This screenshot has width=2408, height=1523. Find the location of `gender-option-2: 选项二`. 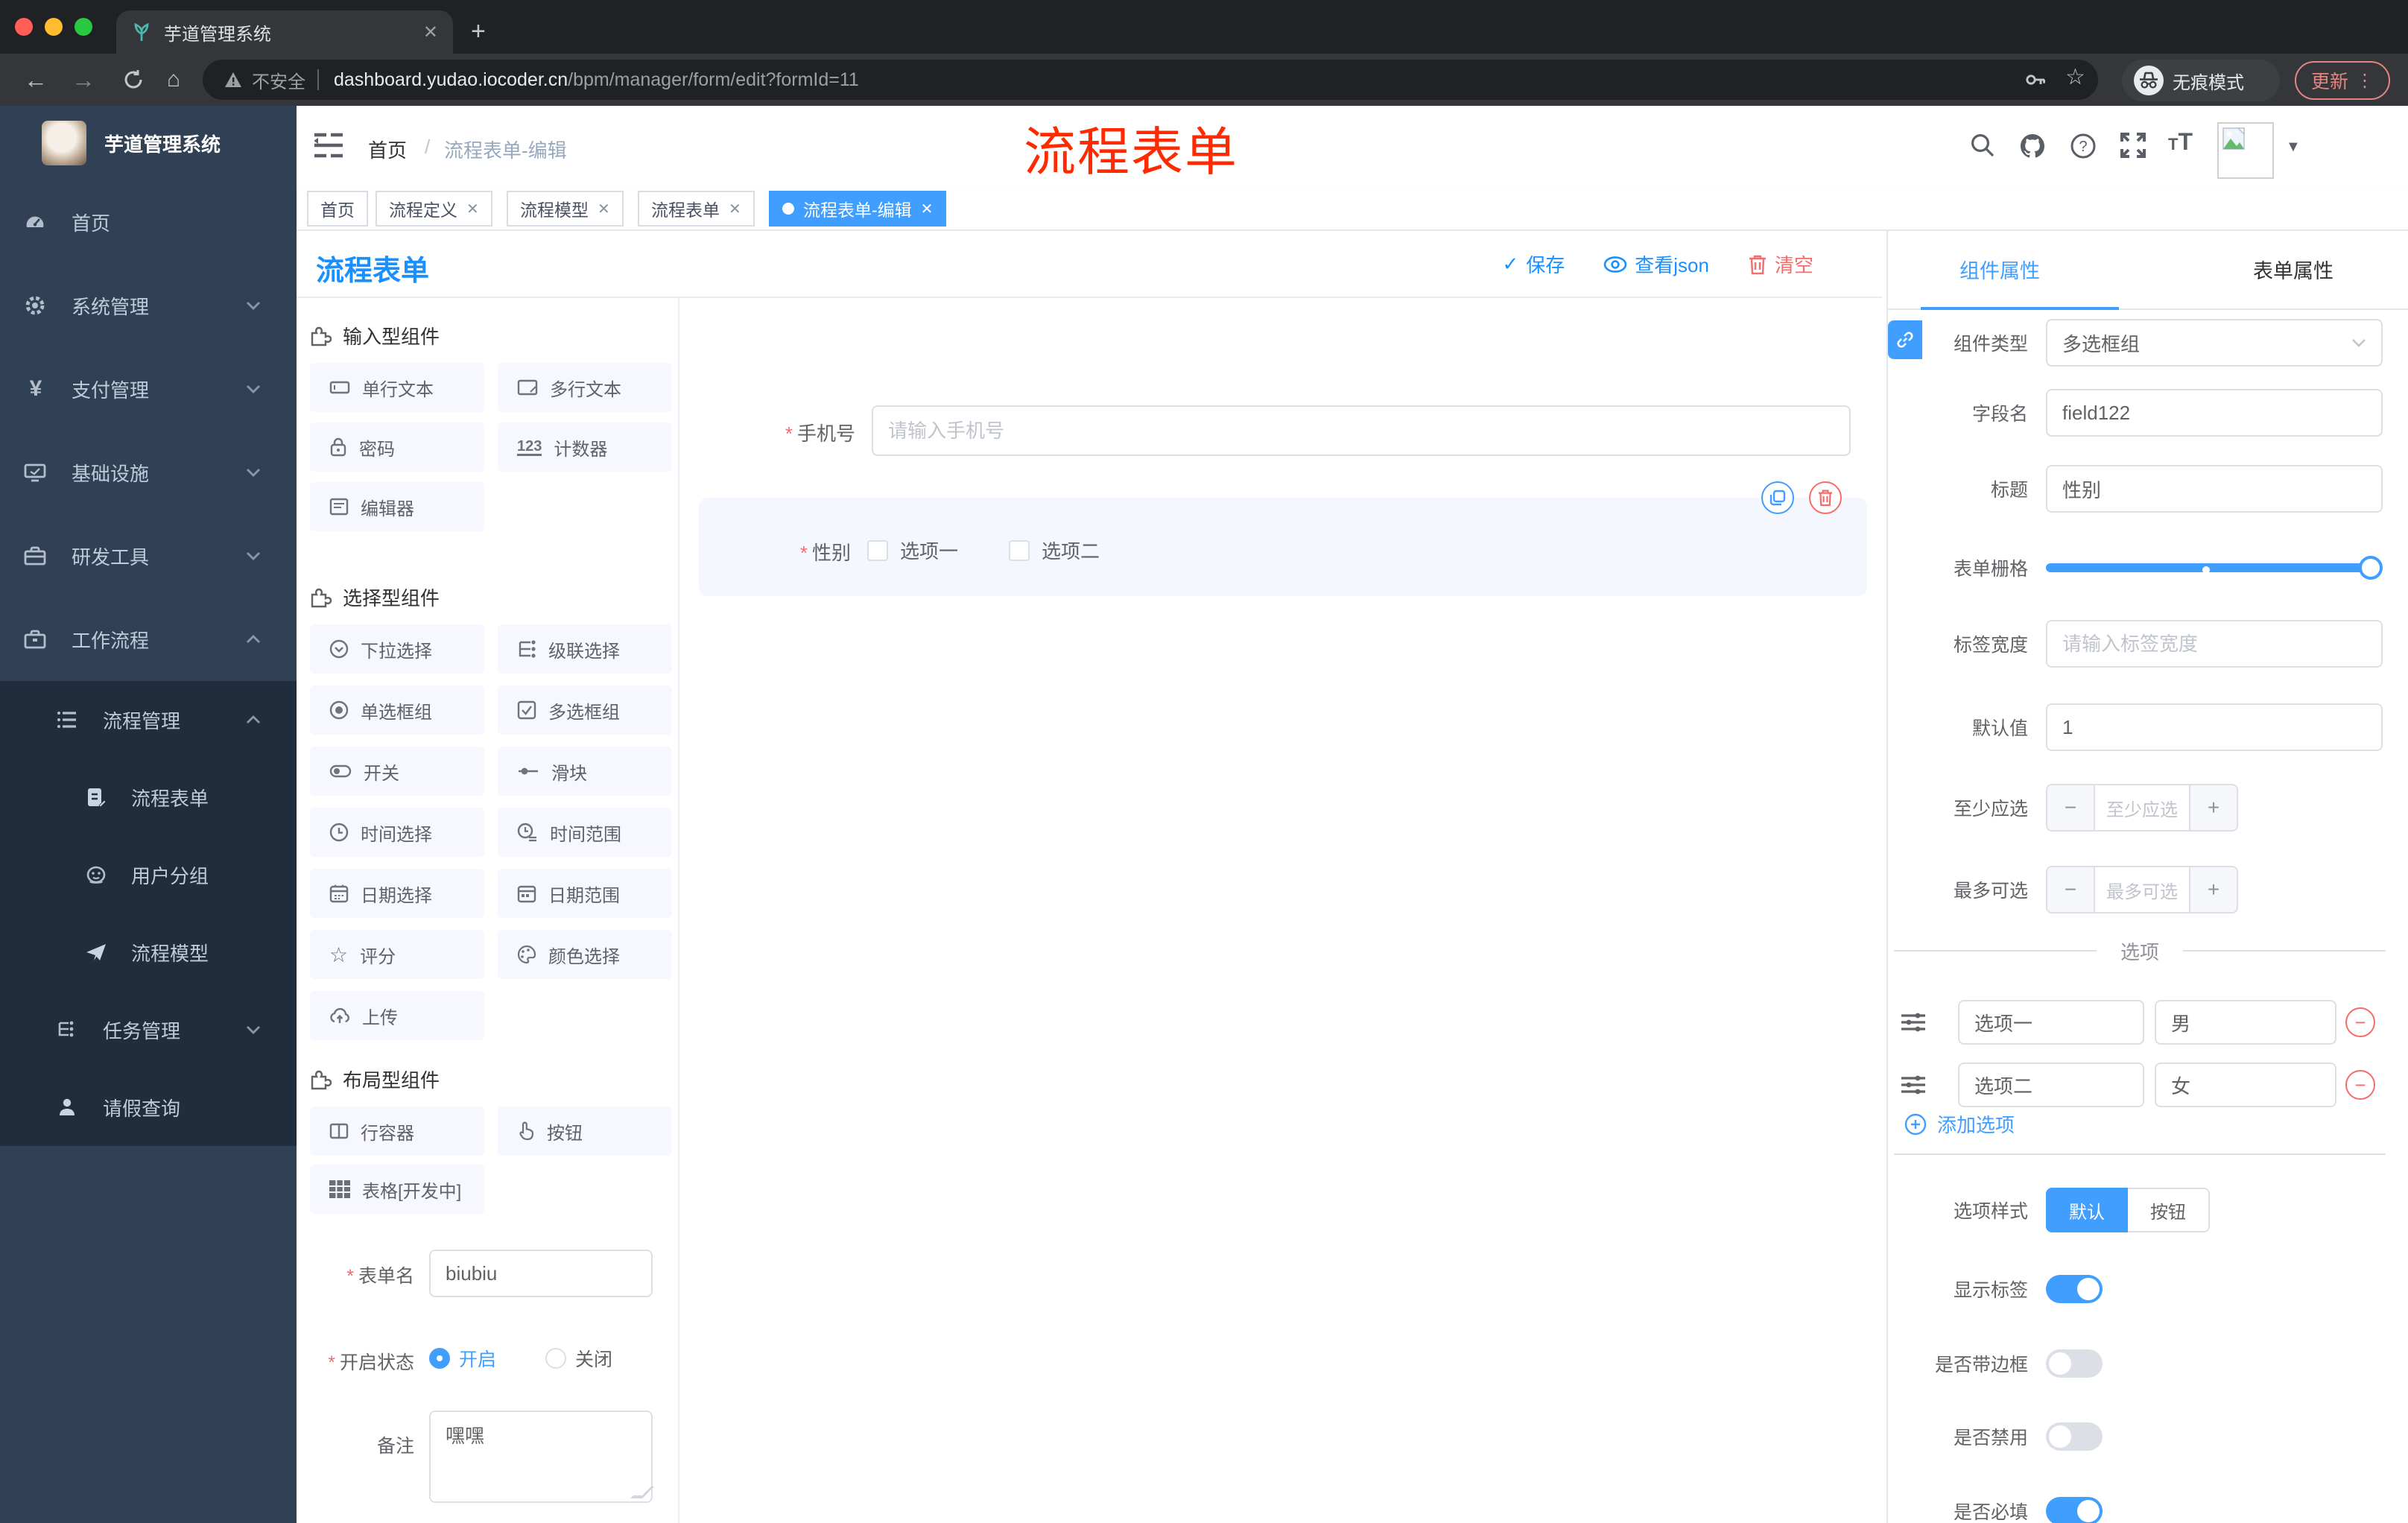

gender-option-2: 选项二 is located at coordinates (1054, 550).